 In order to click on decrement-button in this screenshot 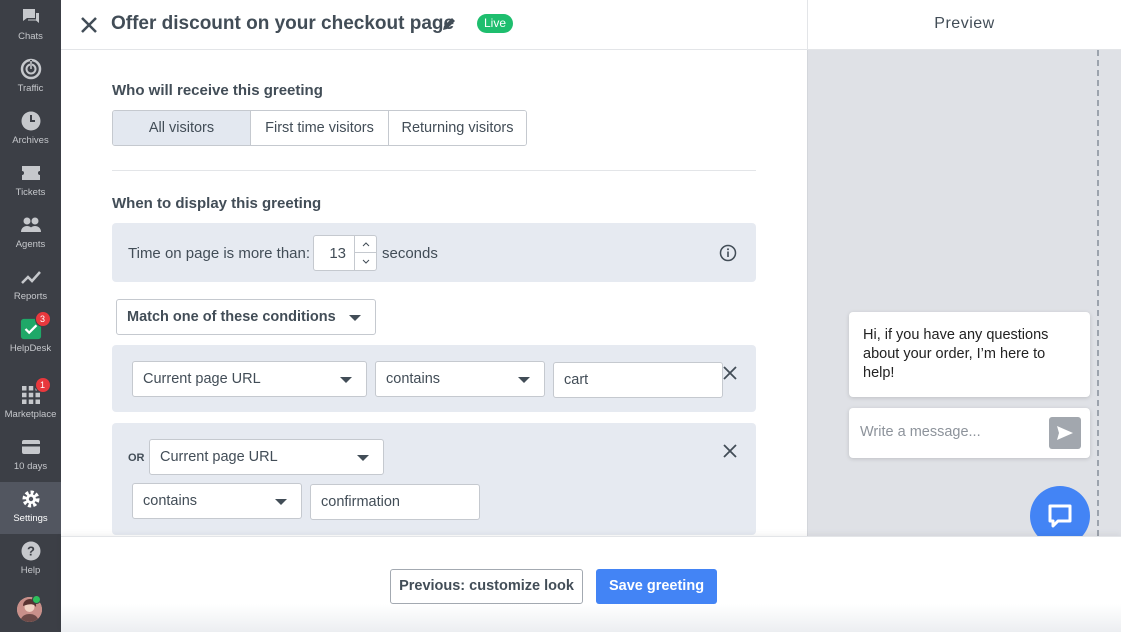, I will do `click(365, 261)`.